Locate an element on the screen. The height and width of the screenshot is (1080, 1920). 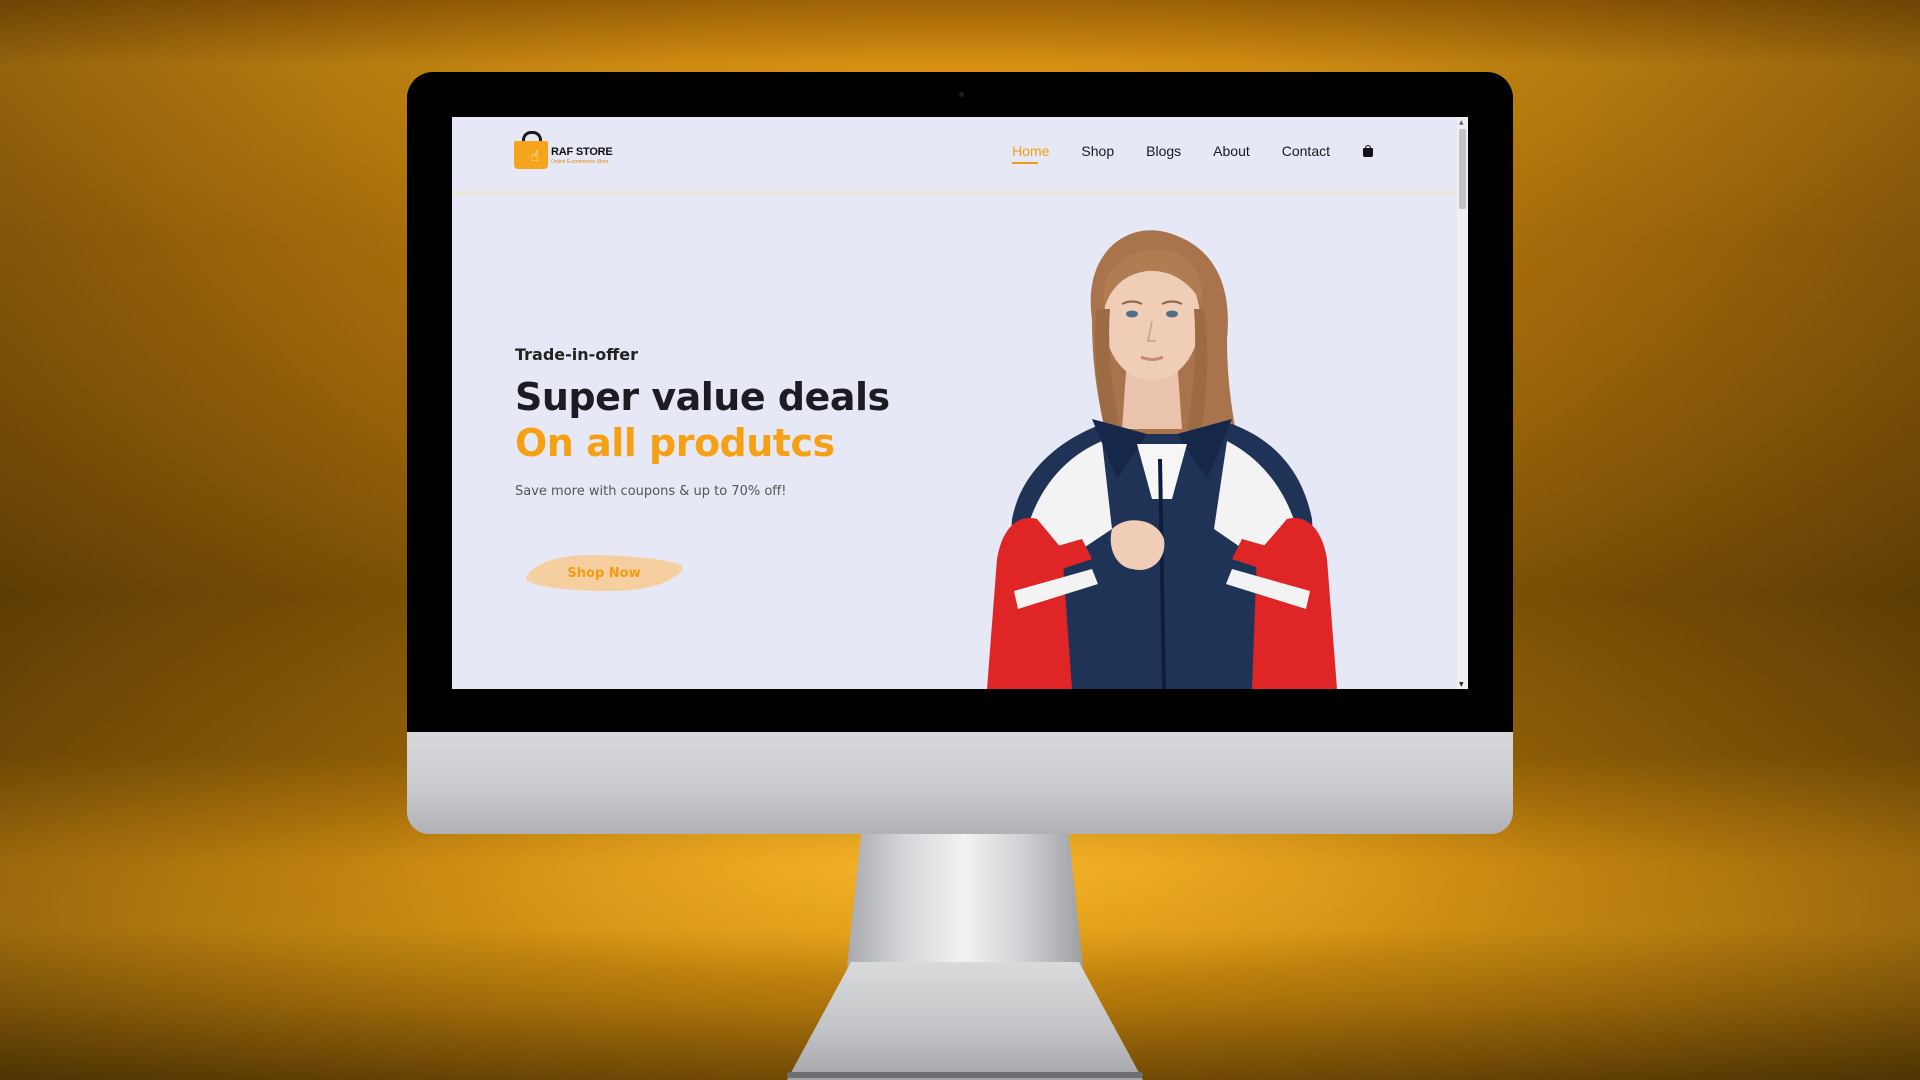
monitor-stand-foot is located at coordinates (965, 1075).